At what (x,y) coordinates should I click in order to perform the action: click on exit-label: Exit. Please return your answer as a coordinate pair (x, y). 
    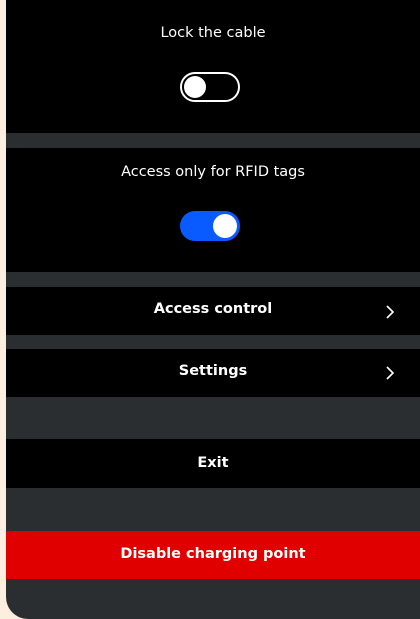
    Looking at the image, I should click on (213, 463).